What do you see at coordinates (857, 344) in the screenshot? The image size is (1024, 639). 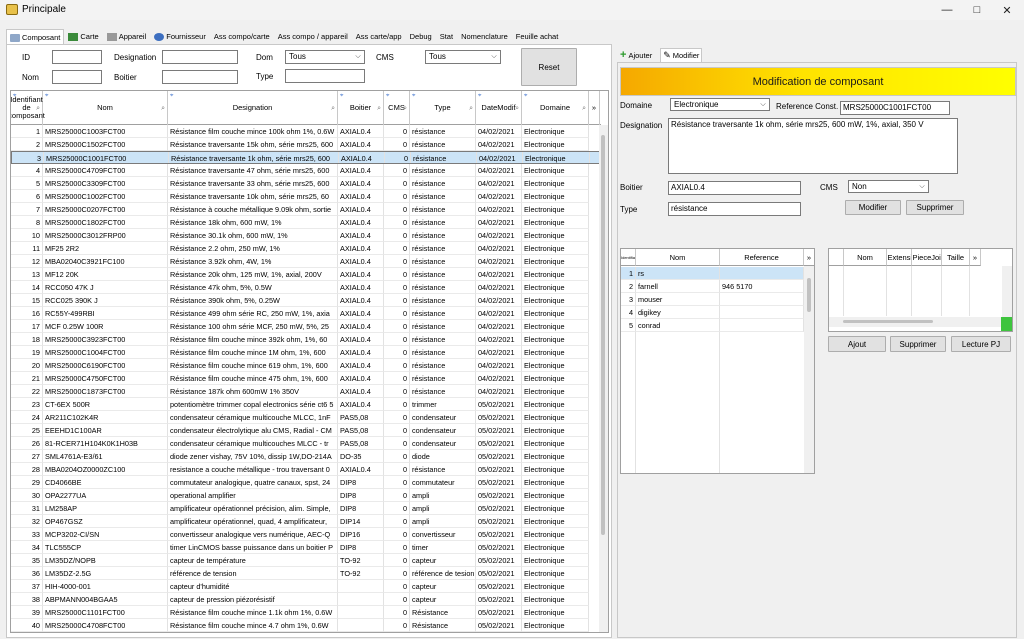 I see `ajout-button: Ajout` at bounding box center [857, 344].